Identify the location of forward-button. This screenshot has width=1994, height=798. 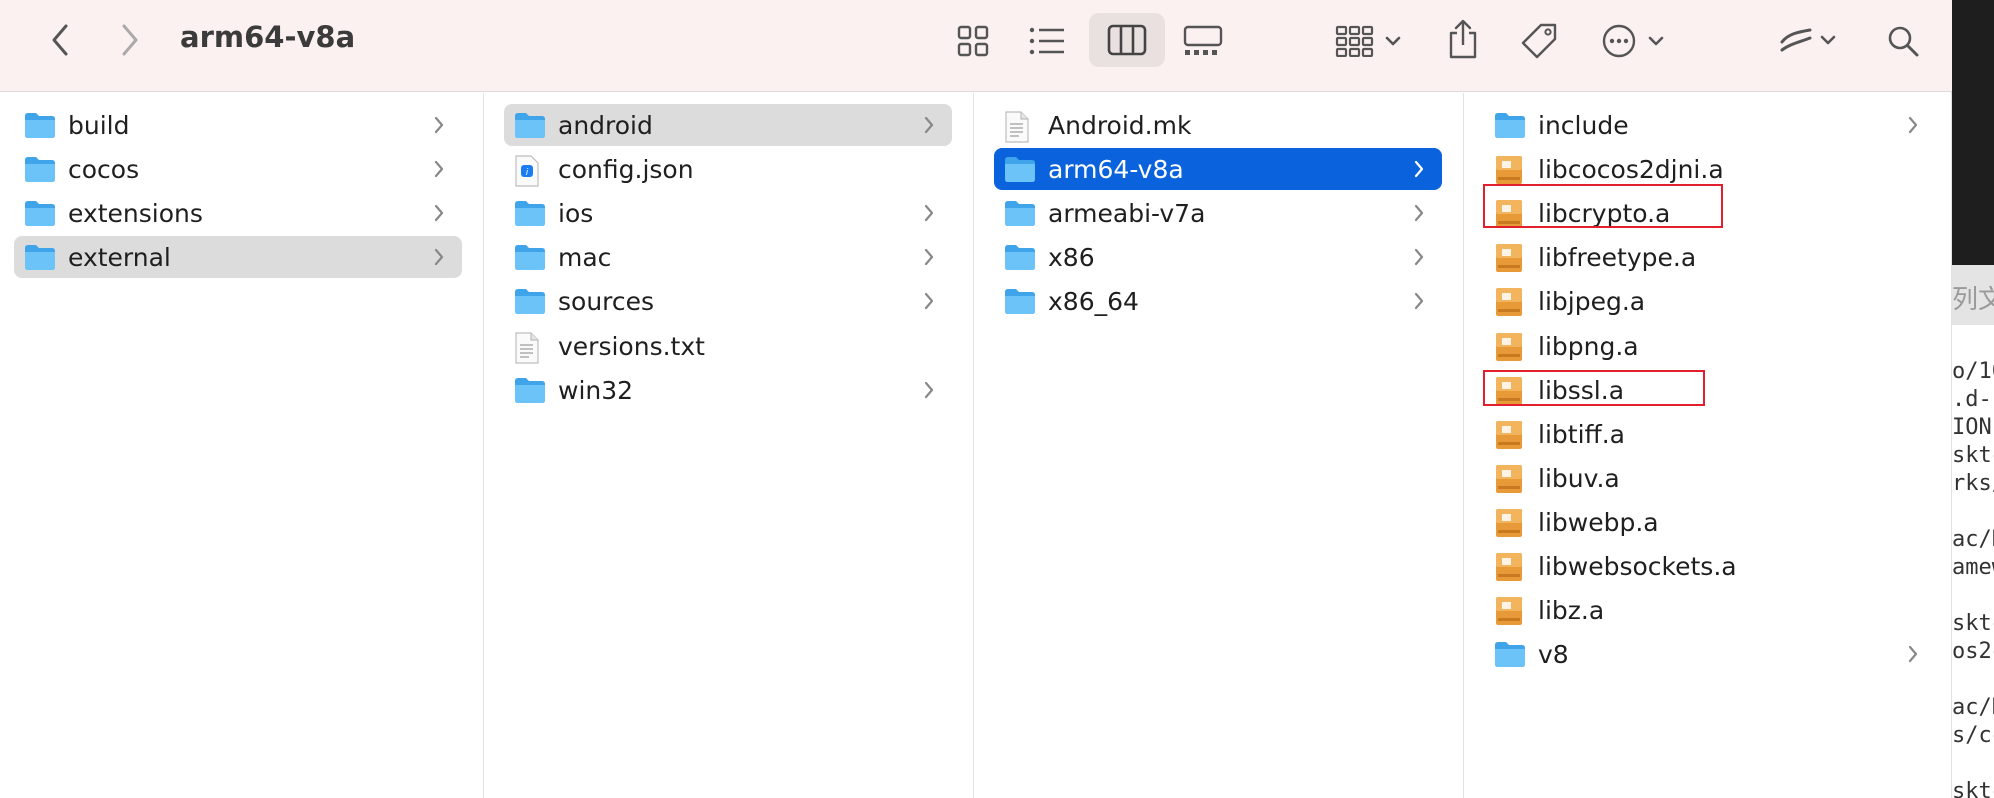
(130, 40).